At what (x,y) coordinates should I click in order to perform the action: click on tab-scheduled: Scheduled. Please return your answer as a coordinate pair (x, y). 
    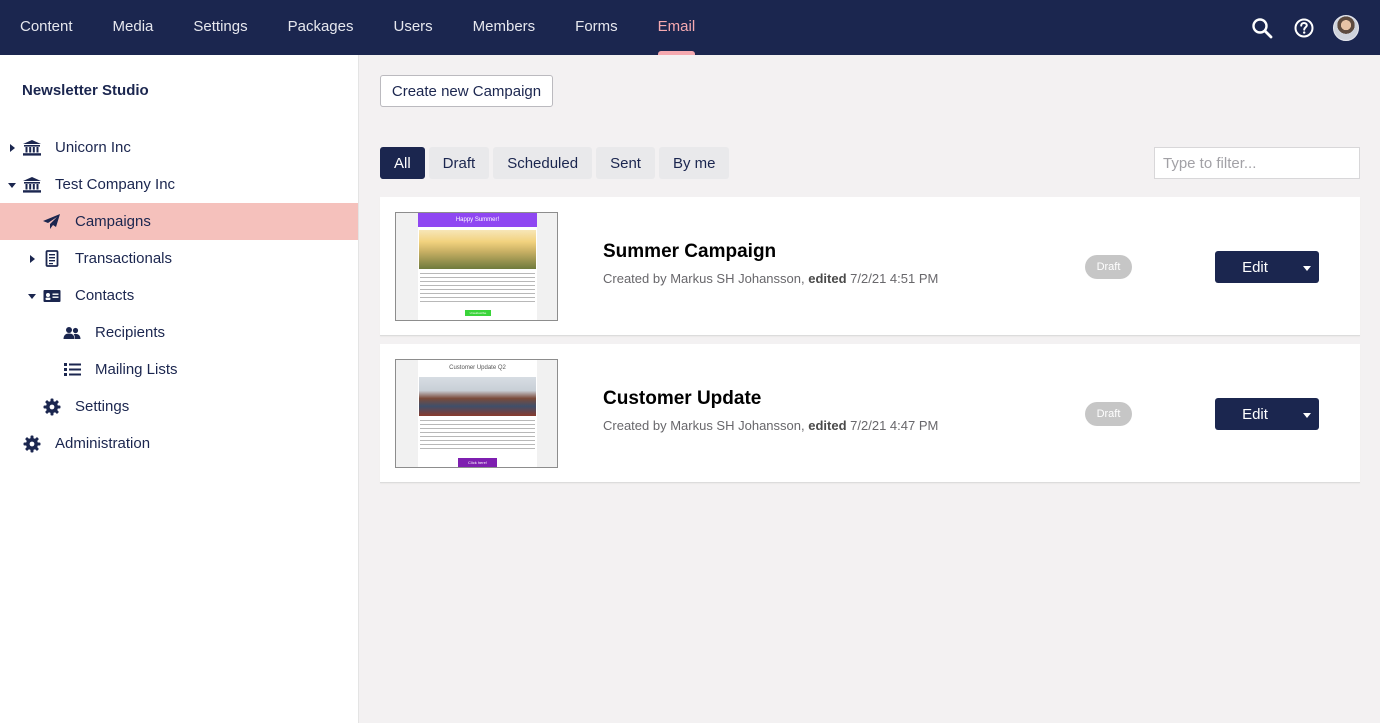
    Looking at the image, I should click on (543, 163).